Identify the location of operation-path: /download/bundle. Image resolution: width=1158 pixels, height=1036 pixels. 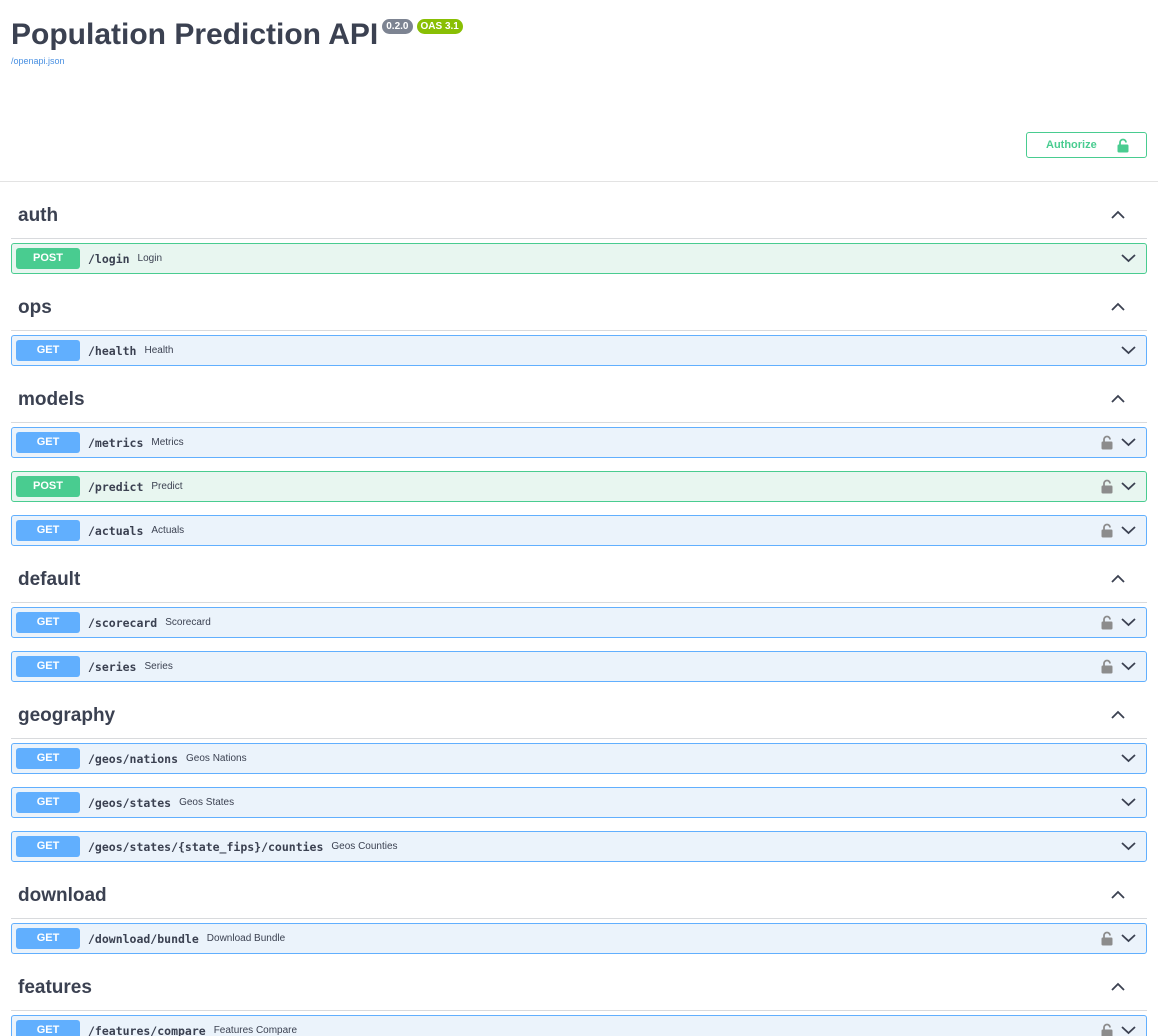
(143, 938).